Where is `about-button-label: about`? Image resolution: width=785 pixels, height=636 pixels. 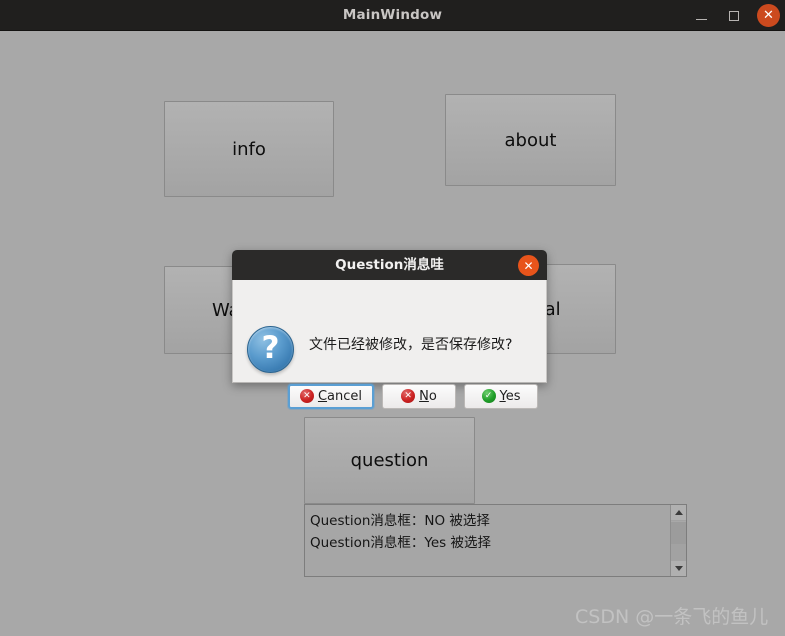
about-button-label: about is located at coordinates (530, 140).